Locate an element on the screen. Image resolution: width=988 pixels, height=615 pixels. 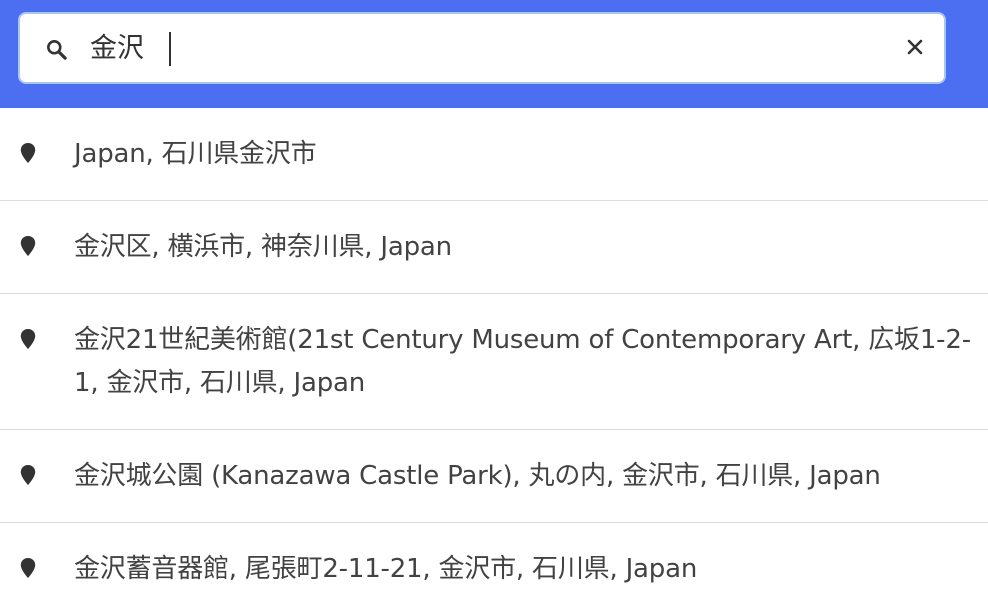
result-label: 金沢区, 横浜市, 神奈川県, Japan is located at coordinates (263, 247).